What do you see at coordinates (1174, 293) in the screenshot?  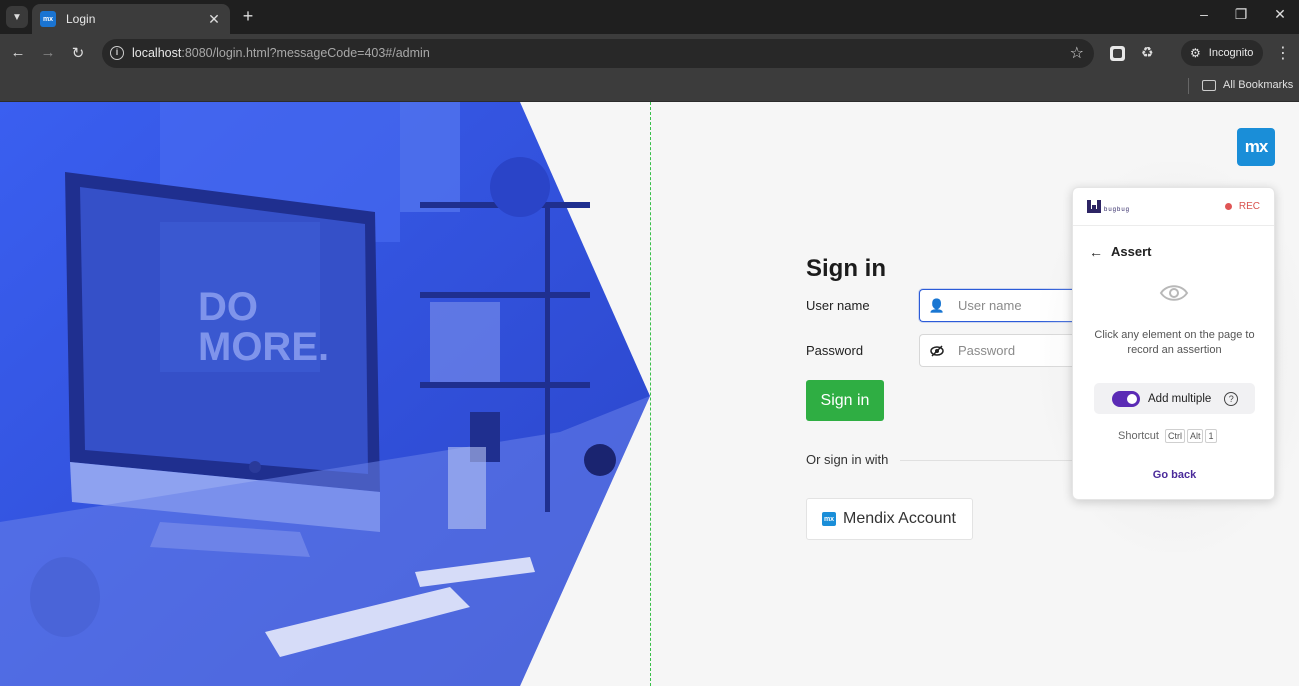 I see `eye-icon` at bounding box center [1174, 293].